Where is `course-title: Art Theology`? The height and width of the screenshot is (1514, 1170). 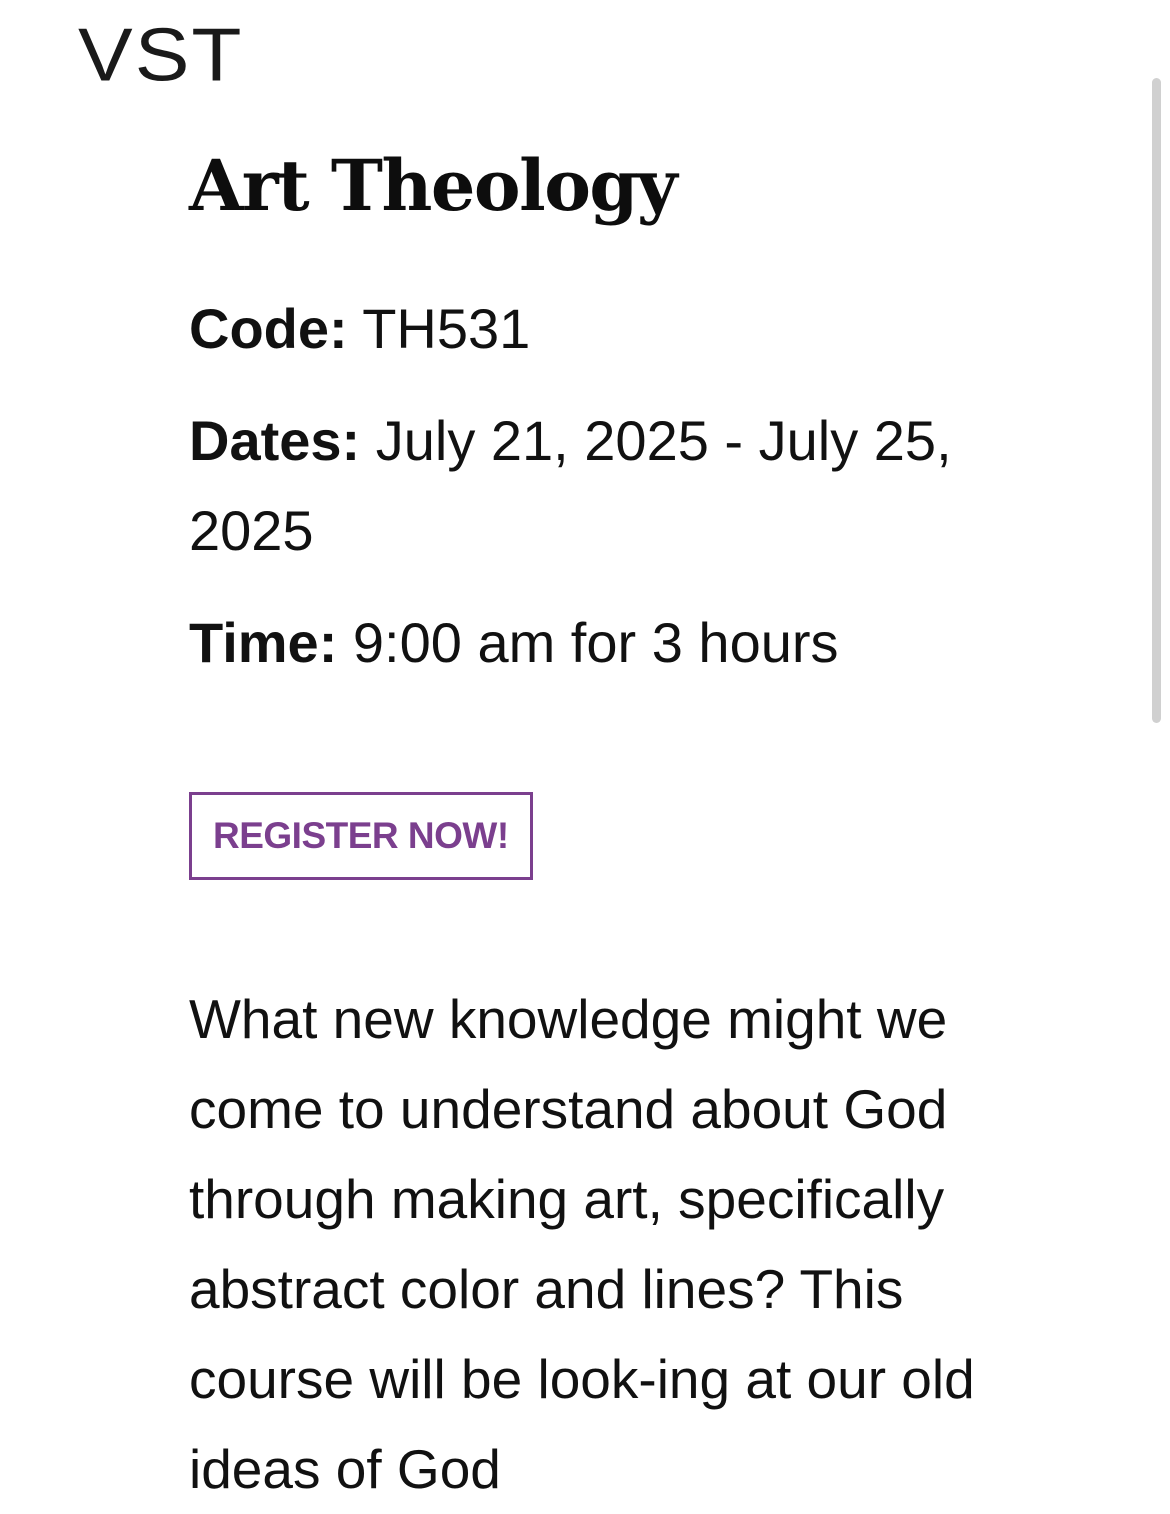 course-title: Art Theology is located at coordinates (433, 185).